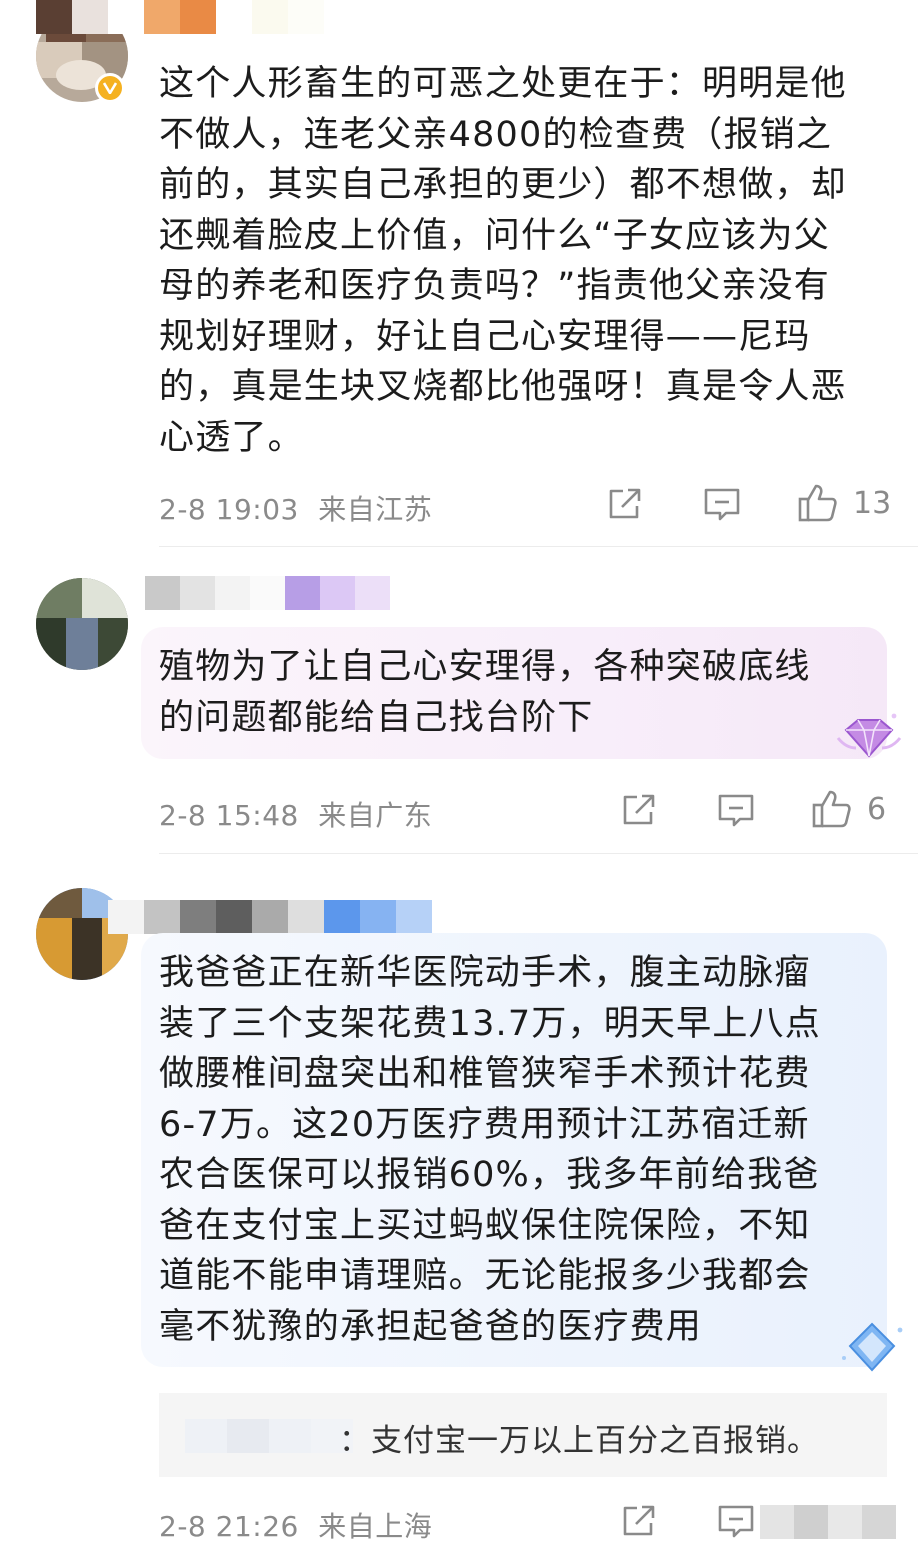 Image resolution: width=918 pixels, height=1559 pixels. Describe the element at coordinates (844, 503) in the screenshot. I see `like-button: 13` at that location.